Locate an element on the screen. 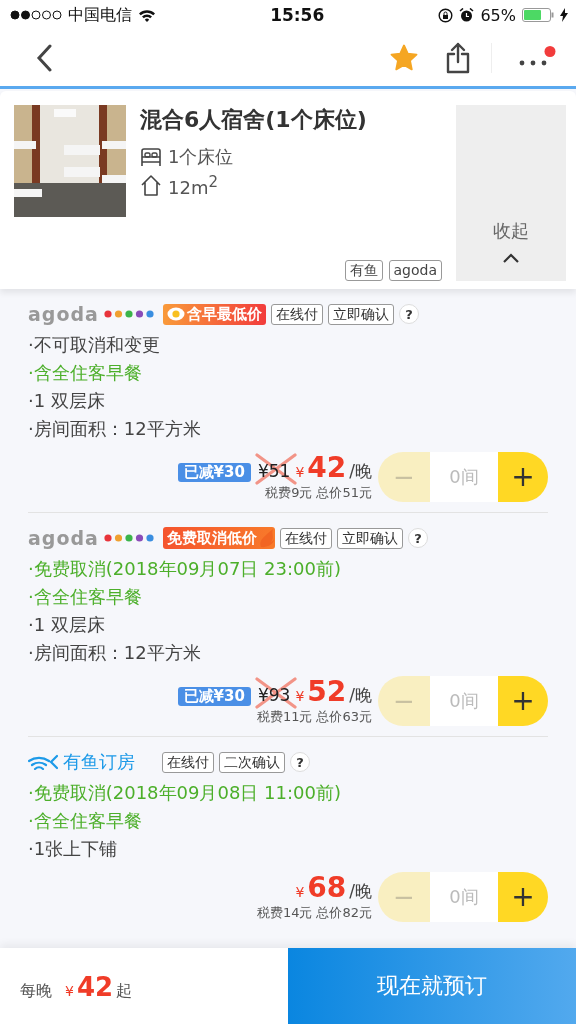 The image size is (576, 1024). total-price: 总价82元 is located at coordinates (344, 913).